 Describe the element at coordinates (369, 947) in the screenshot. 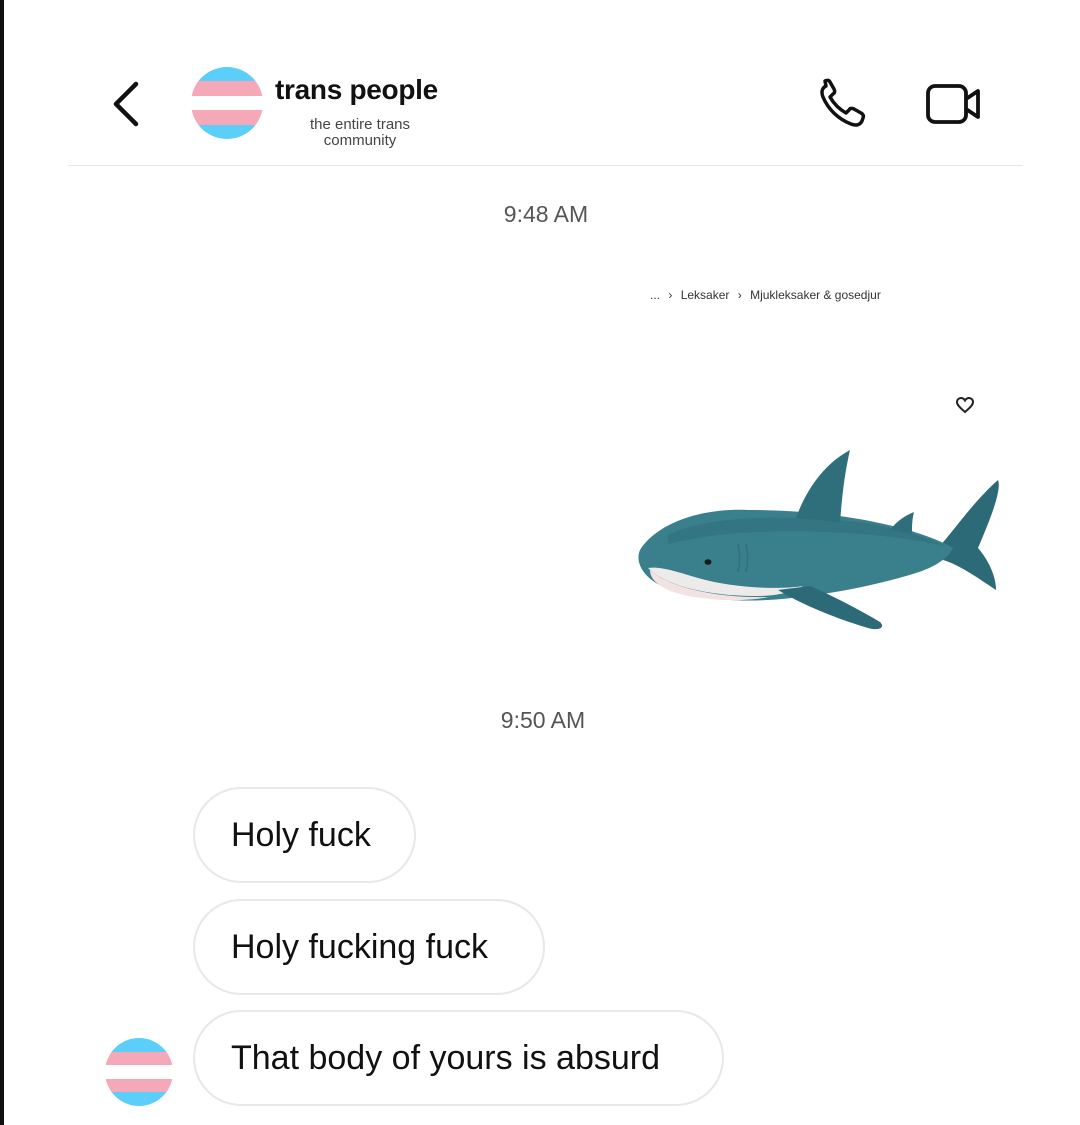

I see `message-bubble: Holy fucking fuck` at that location.